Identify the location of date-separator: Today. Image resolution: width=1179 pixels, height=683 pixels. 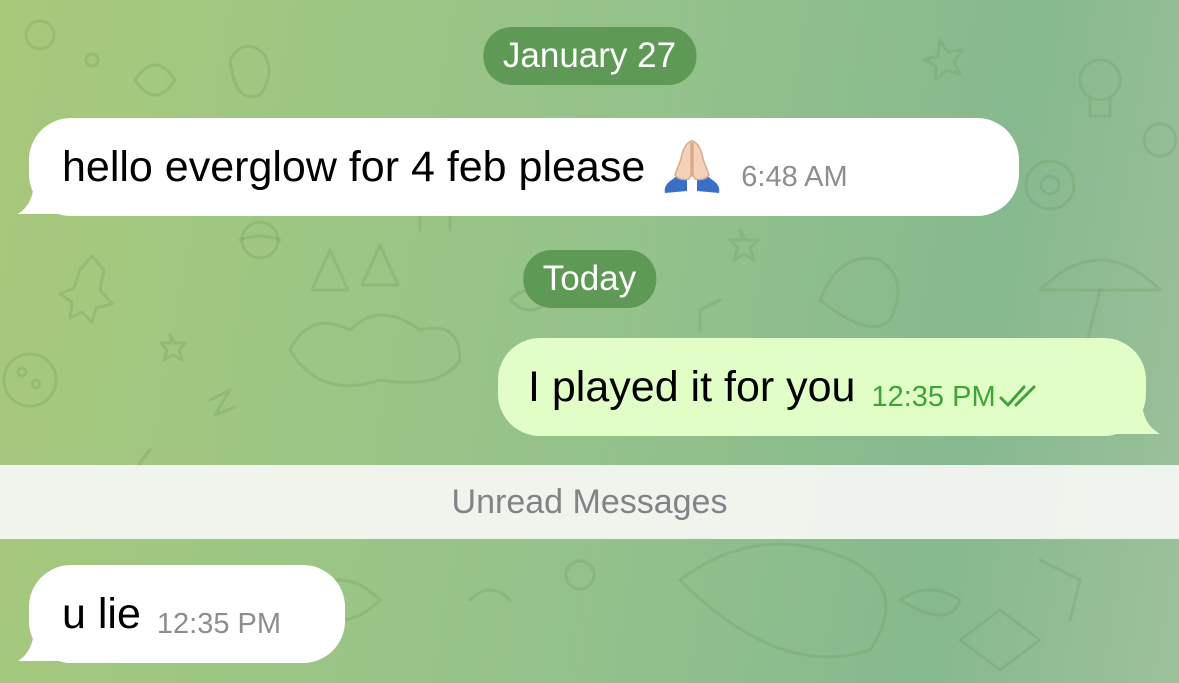
(589, 279).